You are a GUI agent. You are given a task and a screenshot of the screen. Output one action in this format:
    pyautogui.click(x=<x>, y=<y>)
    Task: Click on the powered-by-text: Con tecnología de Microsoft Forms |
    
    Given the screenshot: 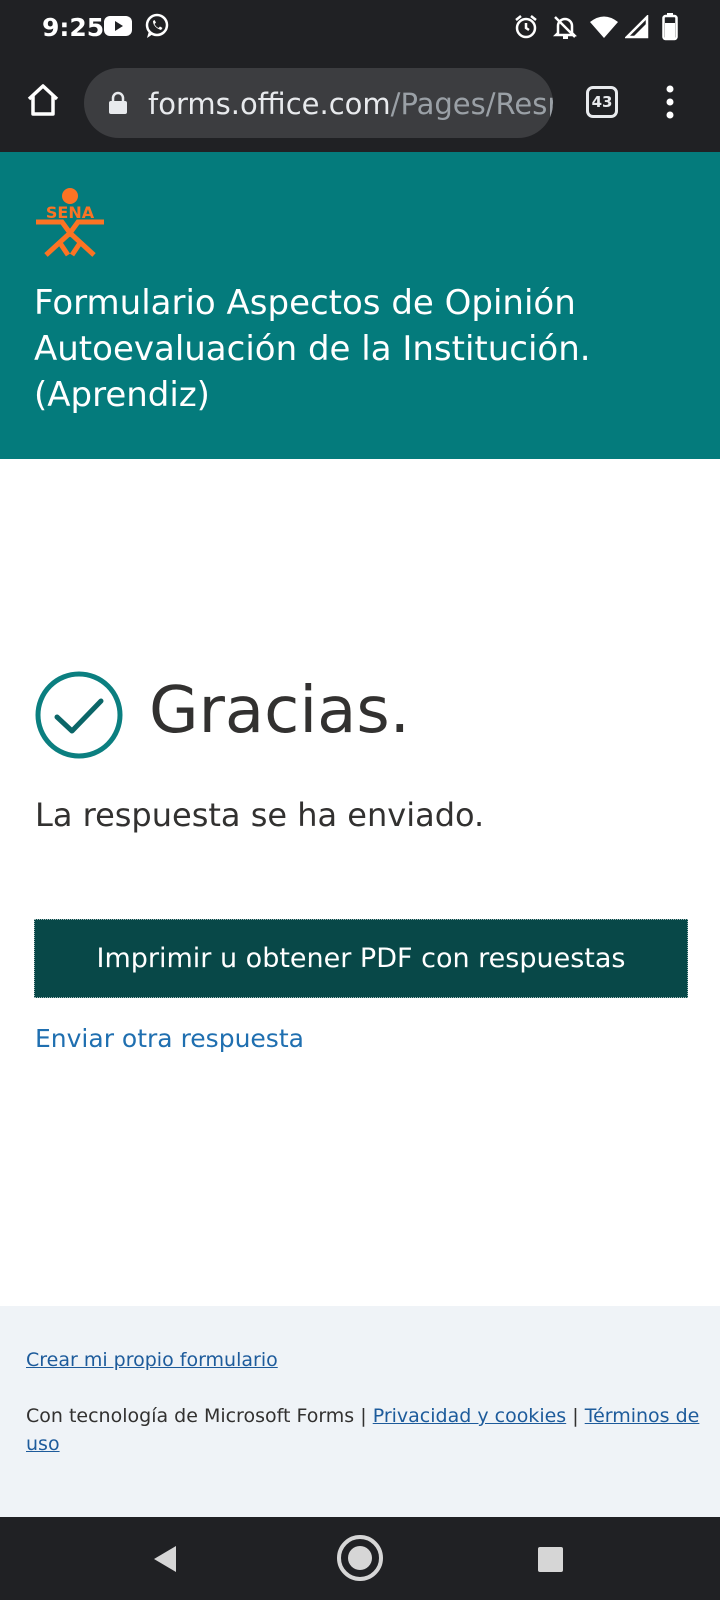 What is the action you would take?
    pyautogui.click(x=196, y=1416)
    